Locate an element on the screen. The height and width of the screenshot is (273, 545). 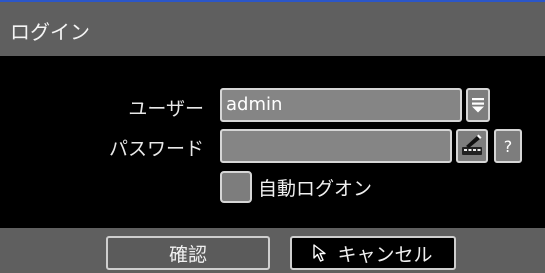
cancel-label: キャンセル is located at coordinates (385, 254).